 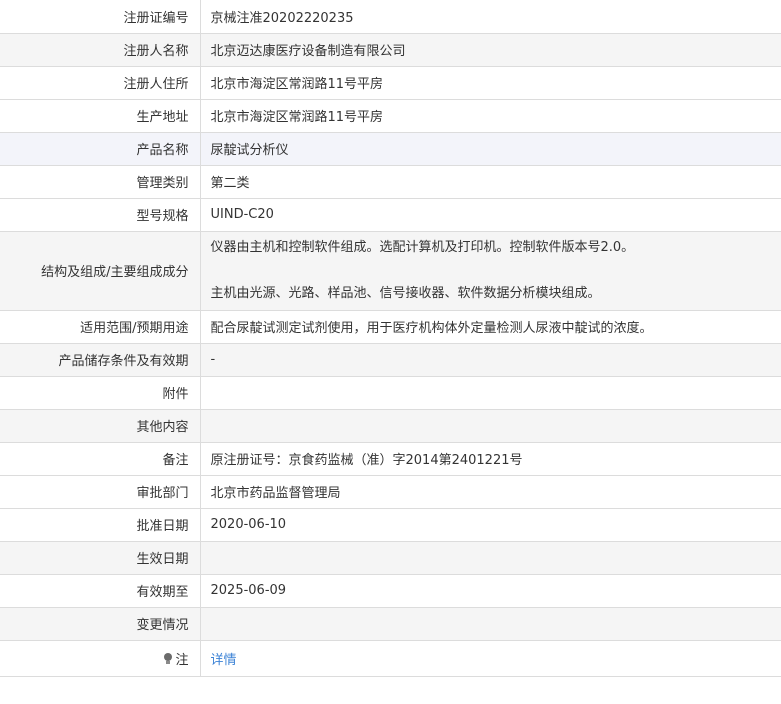 I want to click on table-row: 备注 原注册证号：京食药监械（准）字2014第2401221号, so click(x=390, y=459).